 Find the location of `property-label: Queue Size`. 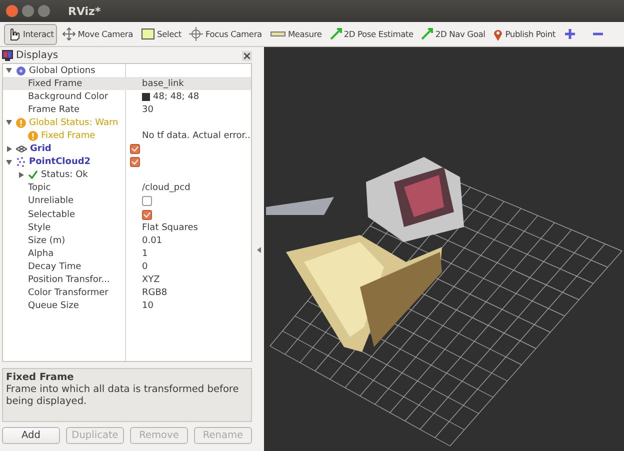

property-label: Queue Size is located at coordinates (53, 306).